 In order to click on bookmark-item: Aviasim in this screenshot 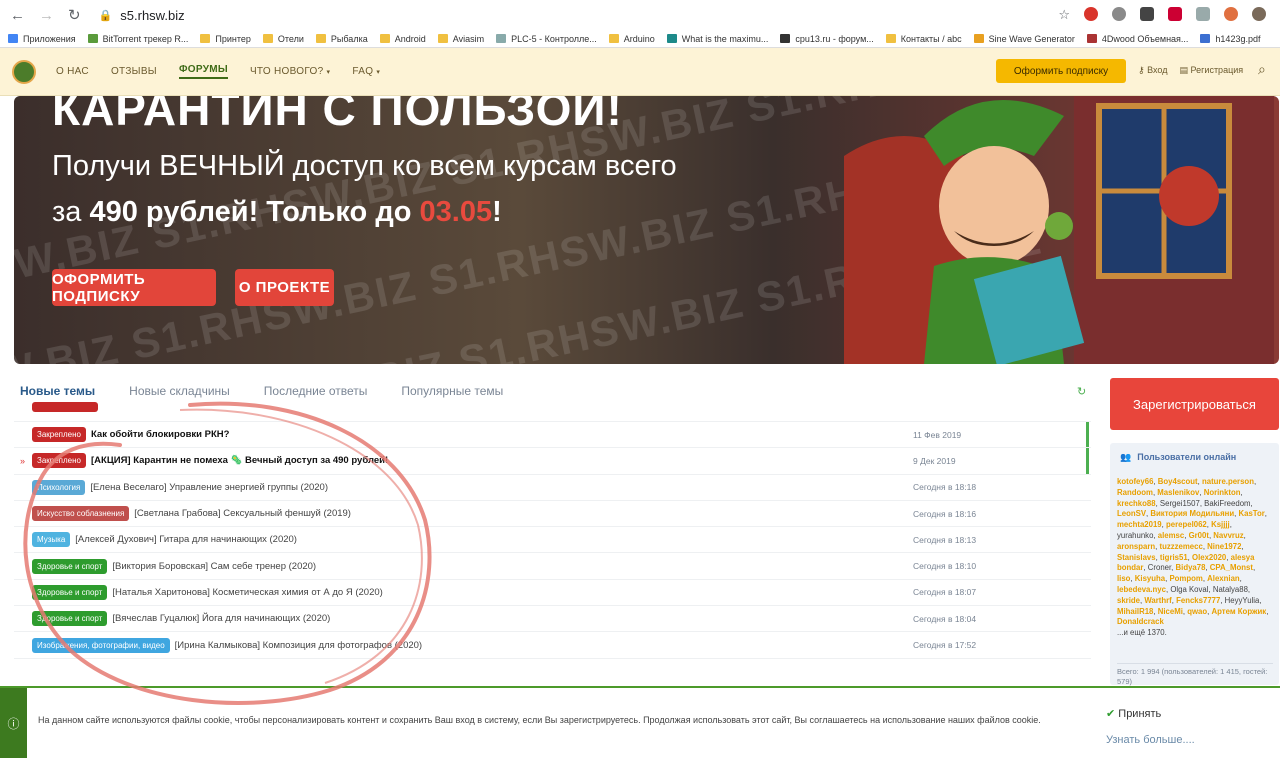, I will do `click(460, 39)`.